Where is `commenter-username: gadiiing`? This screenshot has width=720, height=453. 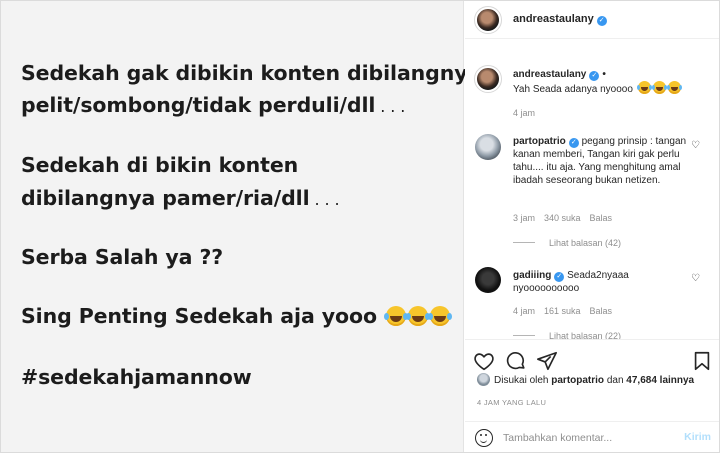
commenter-username: gadiiing is located at coordinates (532, 275).